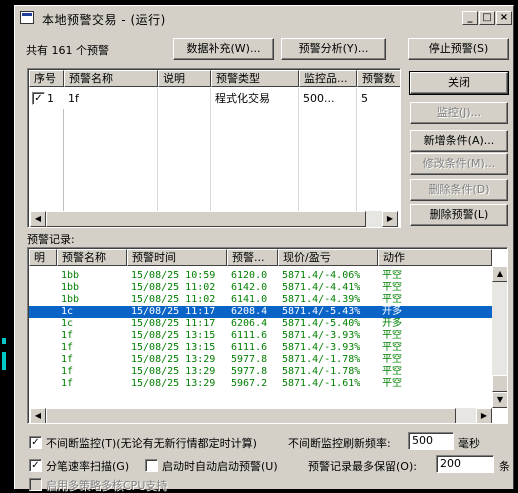 Image resolution: width=518 pixels, height=493 pixels. What do you see at coordinates (499, 400) in the screenshot?
I see `scroll-down-icon: ▼` at bounding box center [499, 400].